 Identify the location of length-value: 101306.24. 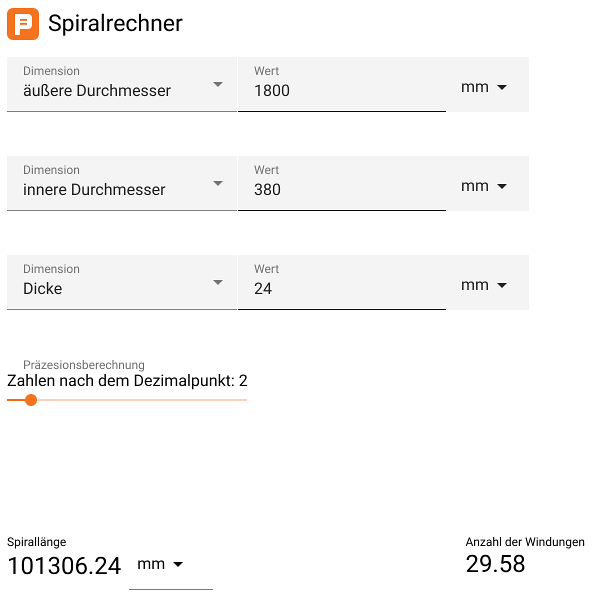
(64, 566).